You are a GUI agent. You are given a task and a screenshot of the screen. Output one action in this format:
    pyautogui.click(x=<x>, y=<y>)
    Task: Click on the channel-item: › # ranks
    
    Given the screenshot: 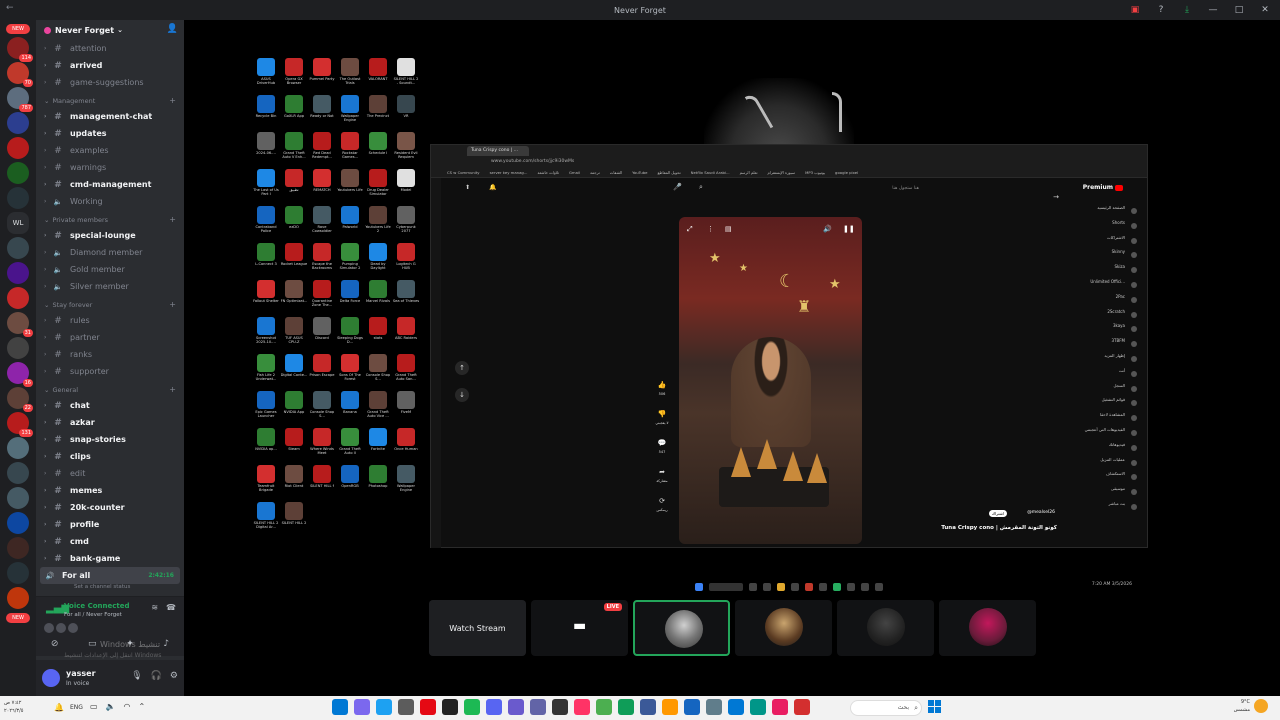 What is the action you would take?
    pyautogui.click(x=110, y=354)
    